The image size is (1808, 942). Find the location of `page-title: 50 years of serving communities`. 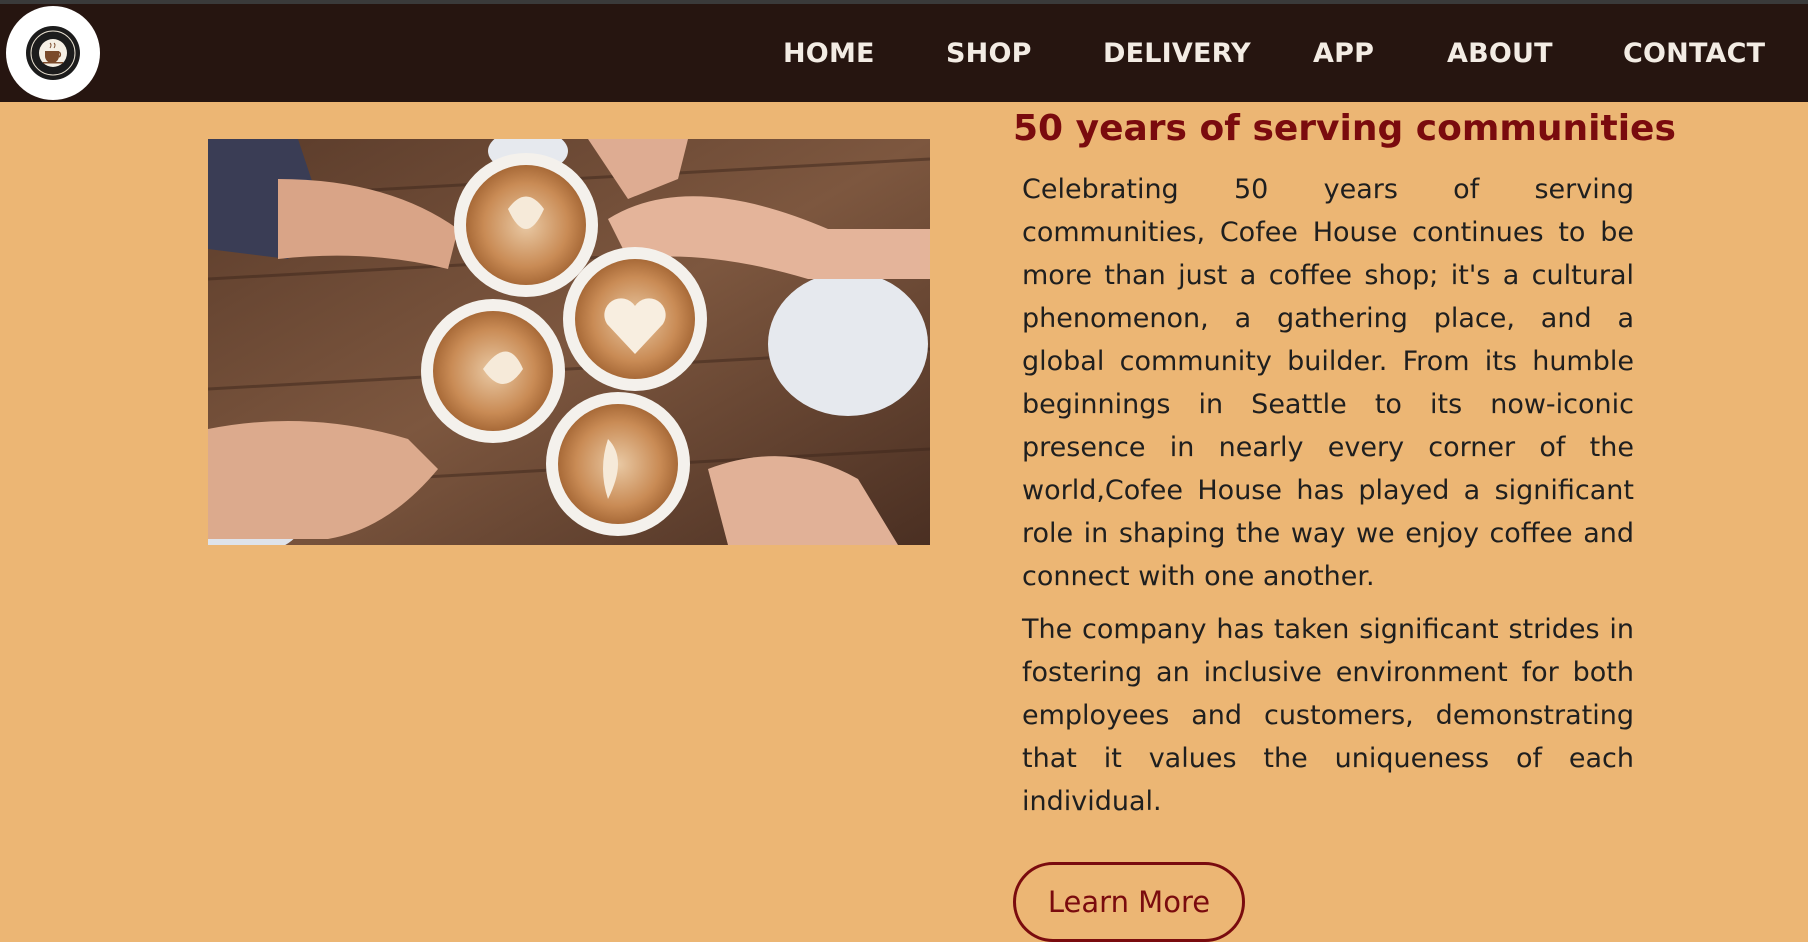

page-title: 50 years of serving communities is located at coordinates (1344, 128).